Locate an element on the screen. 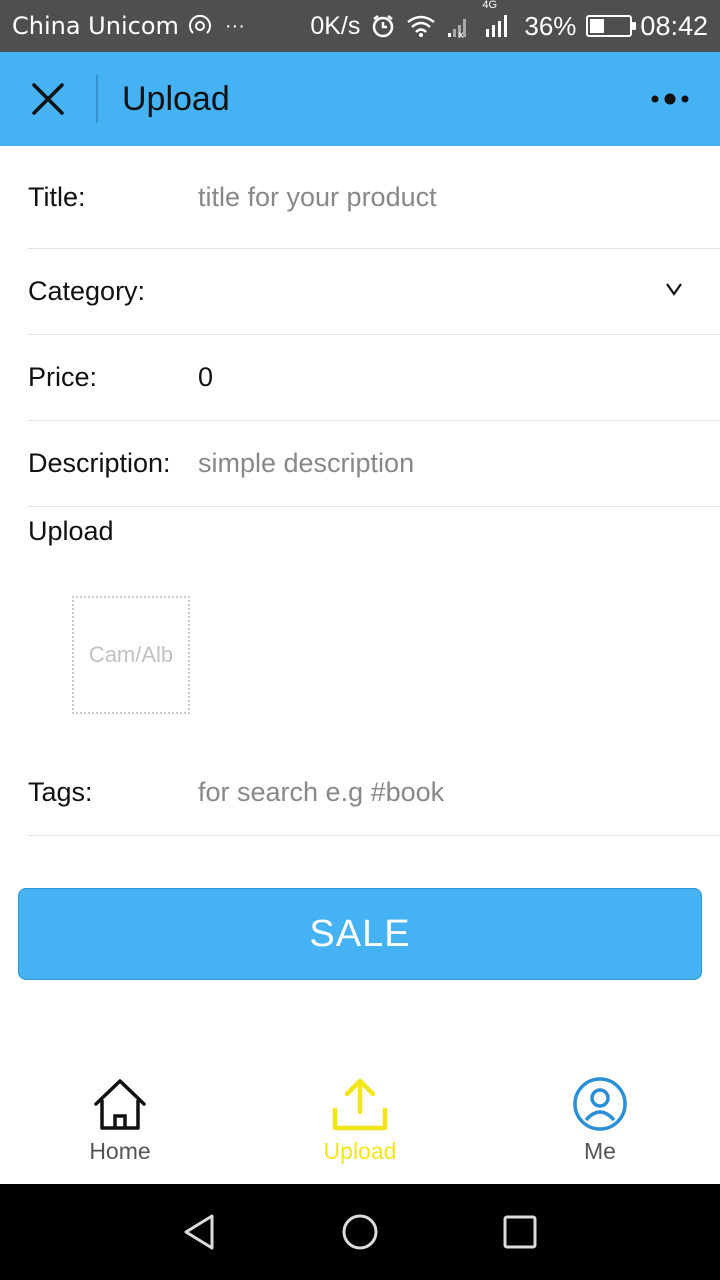 Image resolution: width=720 pixels, height=1280 pixels. tab-upload: Upload is located at coordinates (360, 1130).